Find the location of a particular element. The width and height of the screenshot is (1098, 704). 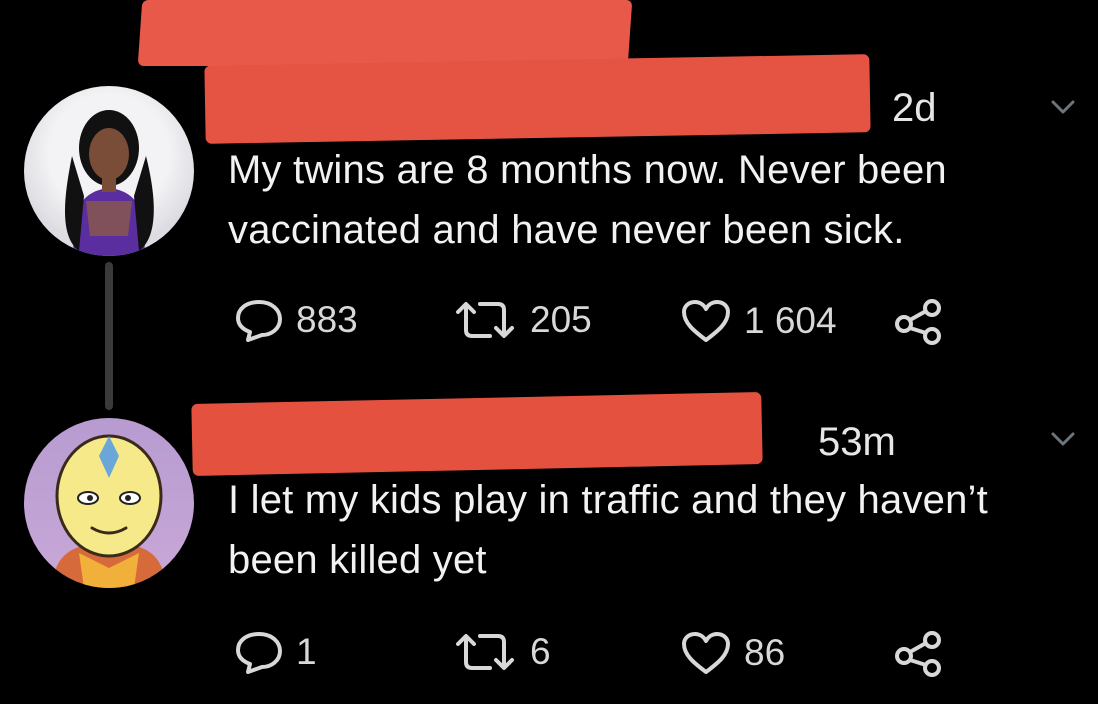

reply-count: 1 is located at coordinates (306, 651).